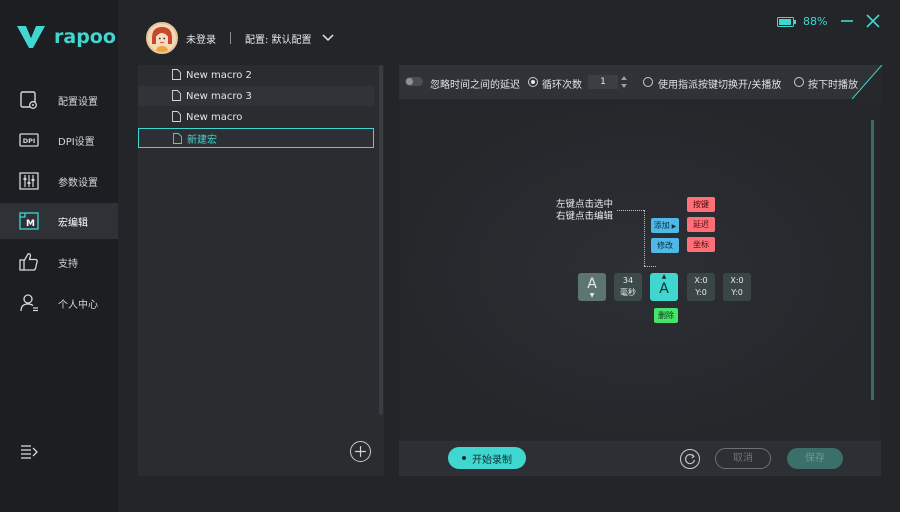 The height and width of the screenshot is (512, 900). What do you see at coordinates (202, 140) in the screenshot?
I see `macro-name: 新建宏` at bounding box center [202, 140].